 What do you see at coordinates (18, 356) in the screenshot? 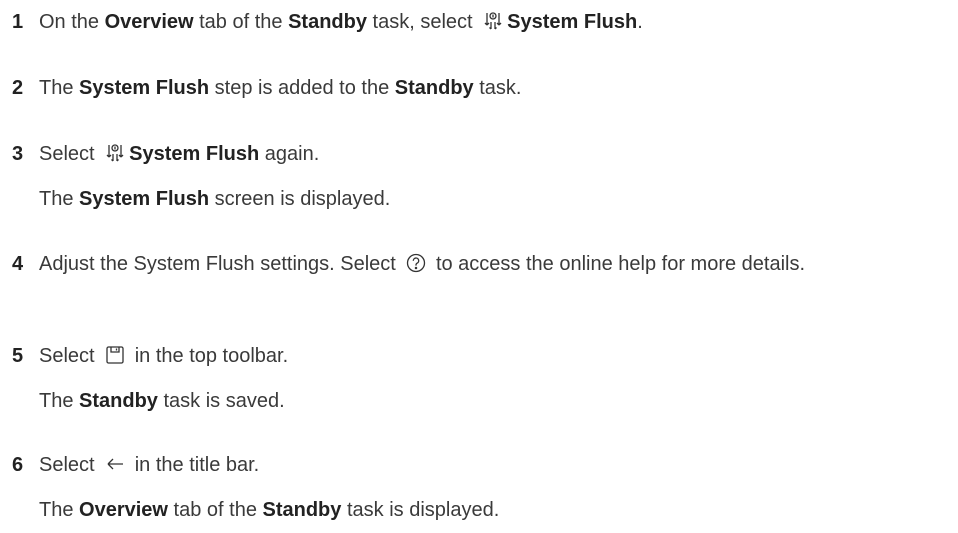
I see `step-number: 5` at bounding box center [18, 356].